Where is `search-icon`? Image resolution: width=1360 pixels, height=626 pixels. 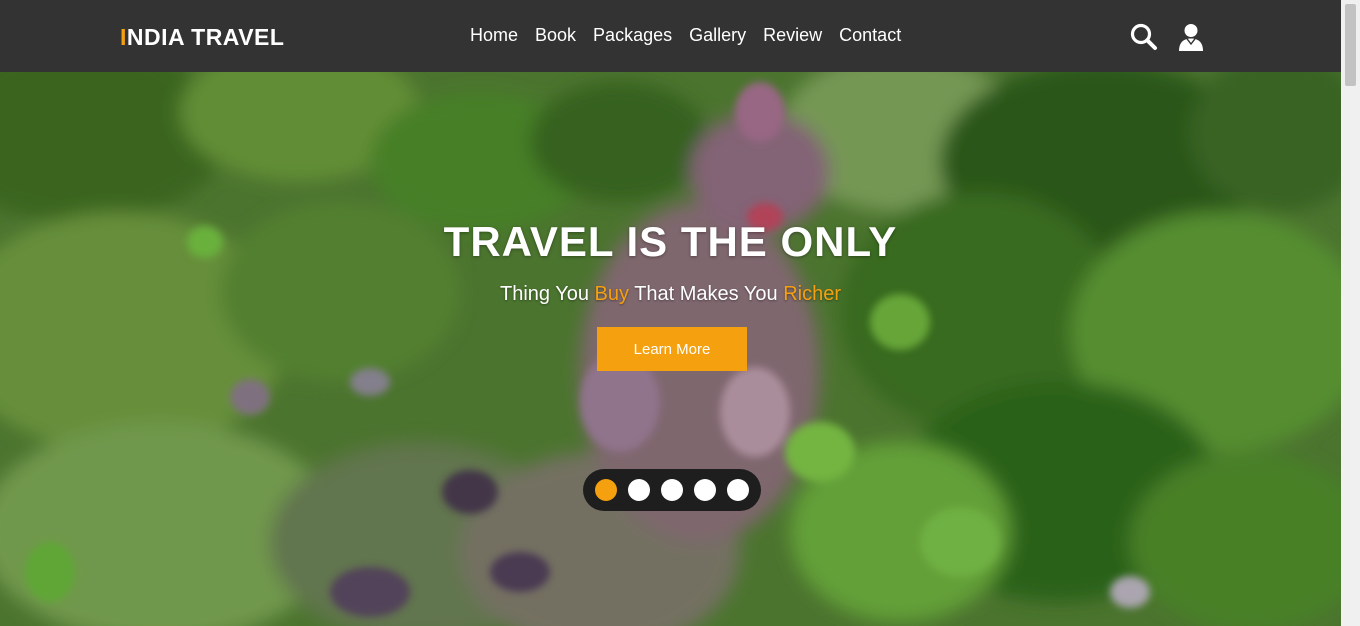
search-icon is located at coordinates (1143, 36).